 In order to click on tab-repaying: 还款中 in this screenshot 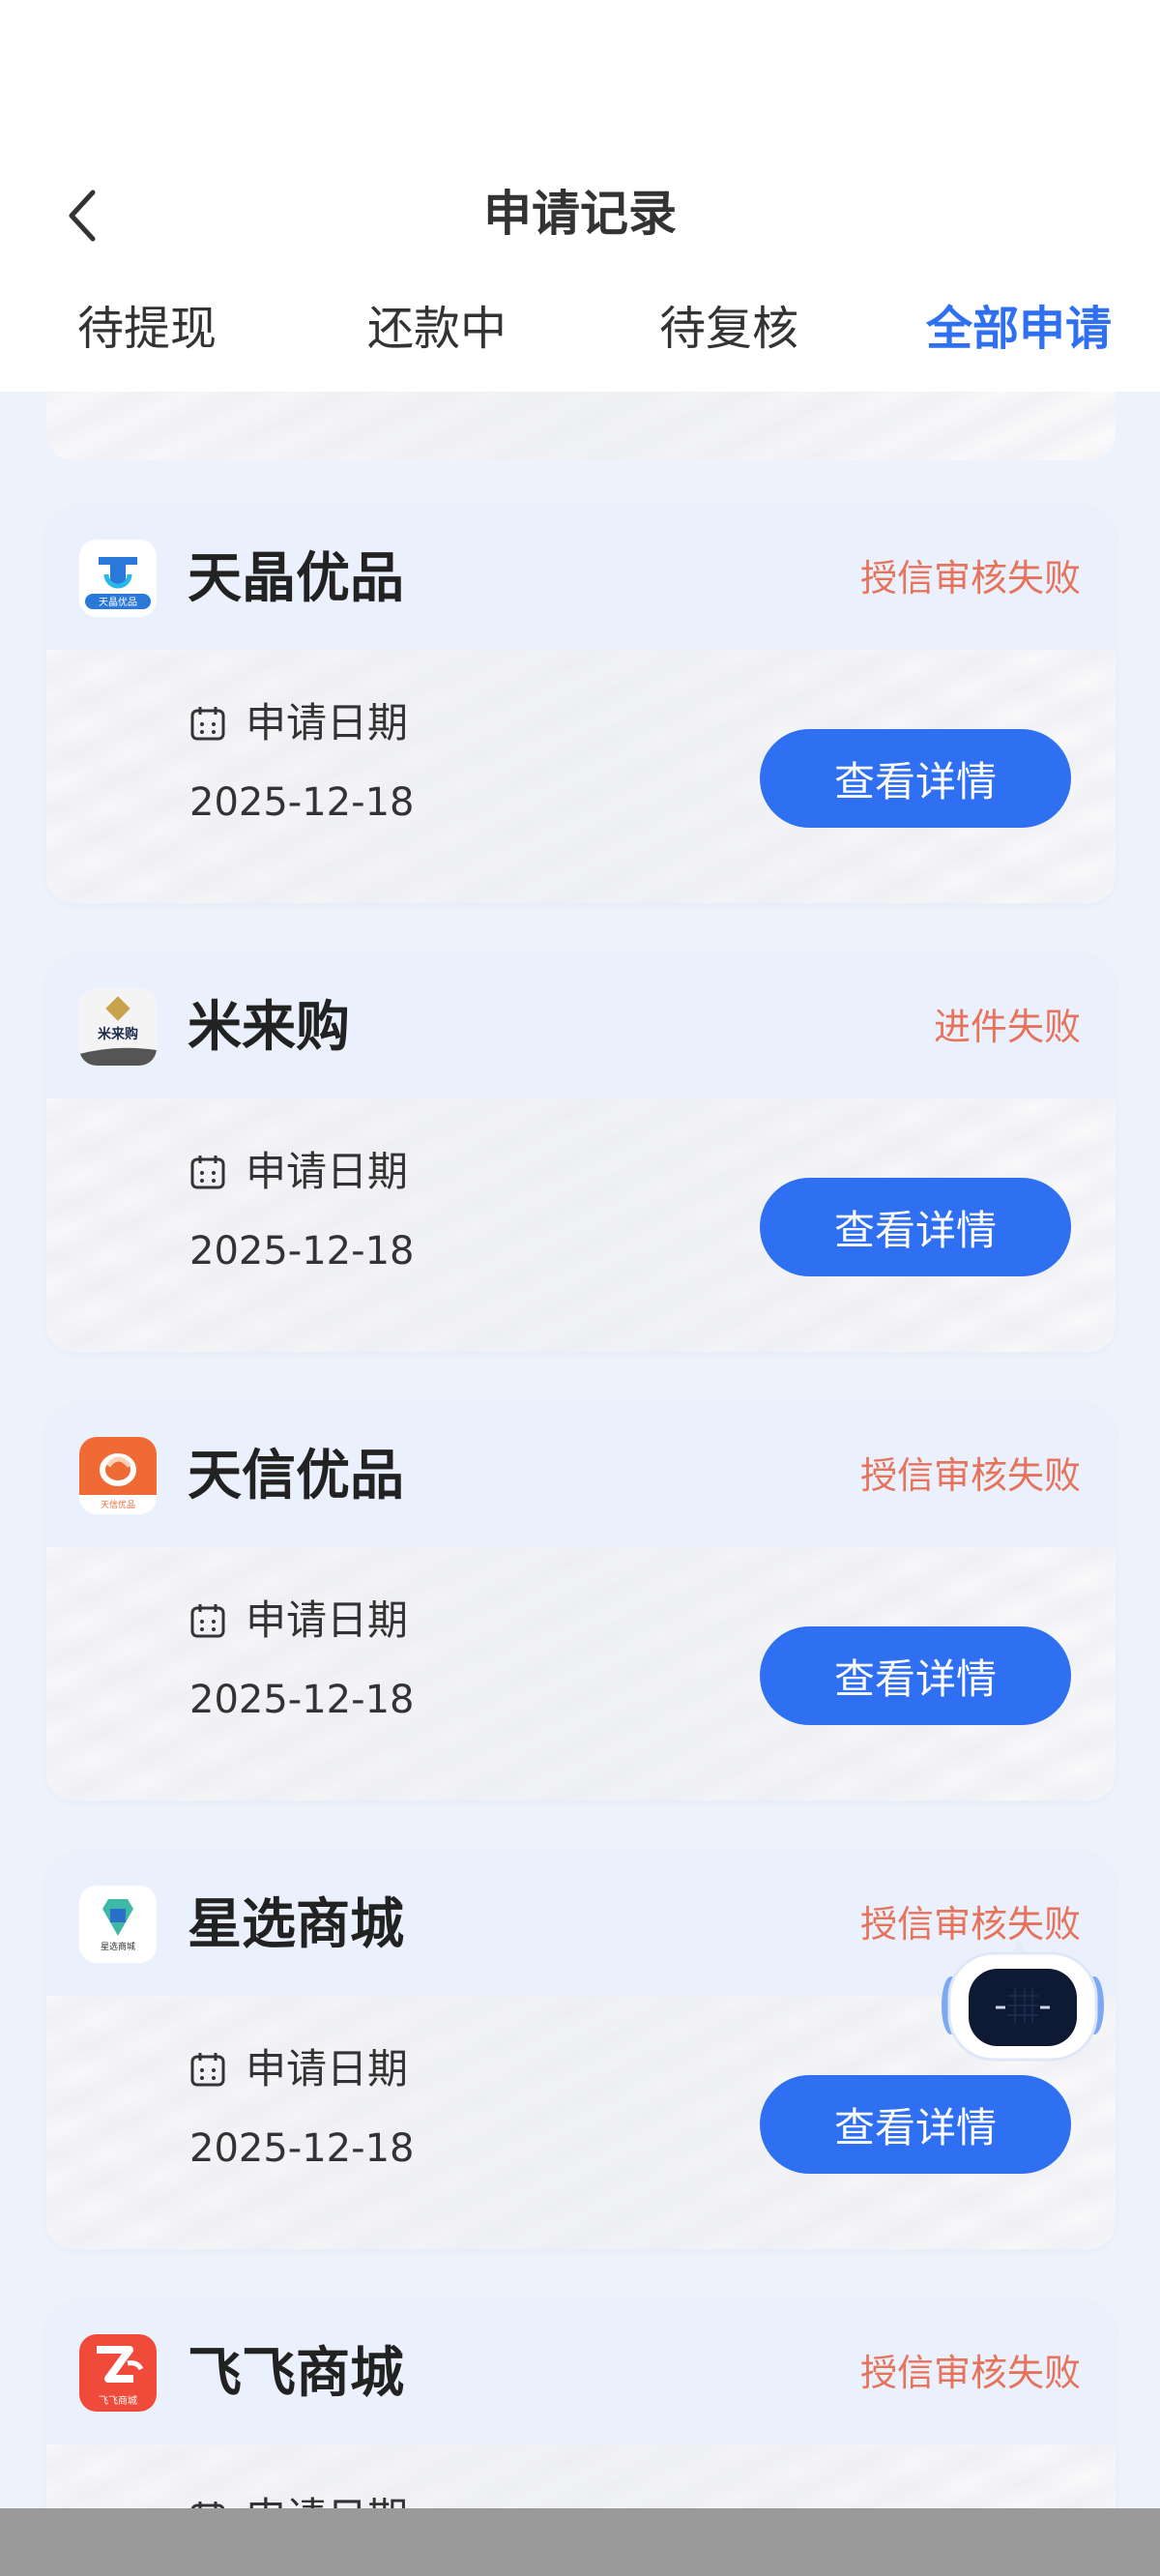, I will do `click(437, 328)`.